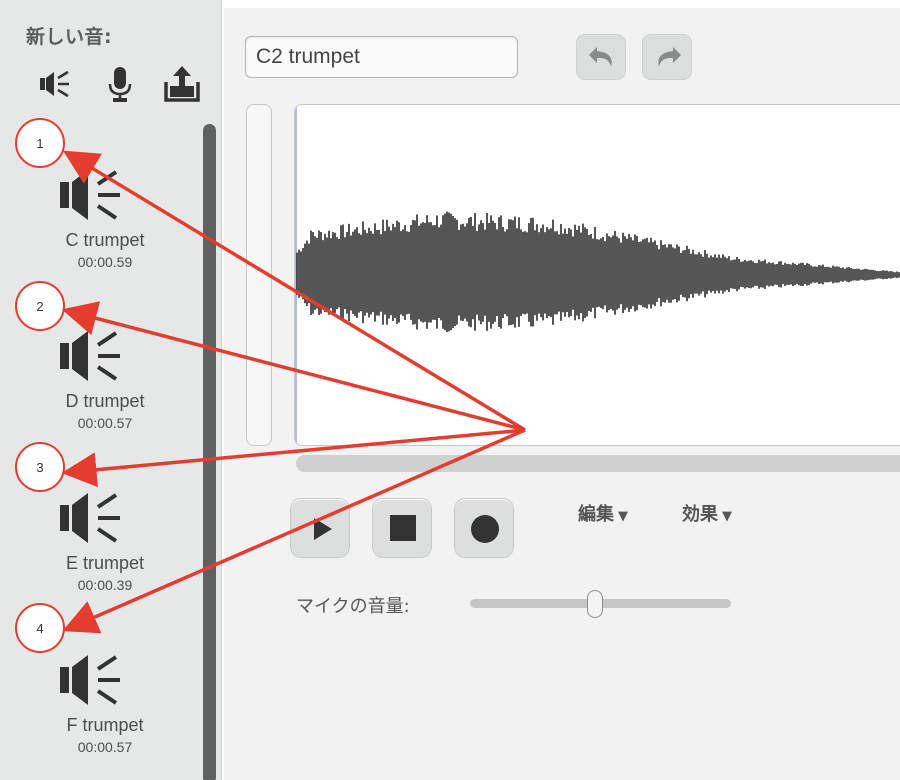  I want to click on sound-name: E trumpet, so click(105, 563).